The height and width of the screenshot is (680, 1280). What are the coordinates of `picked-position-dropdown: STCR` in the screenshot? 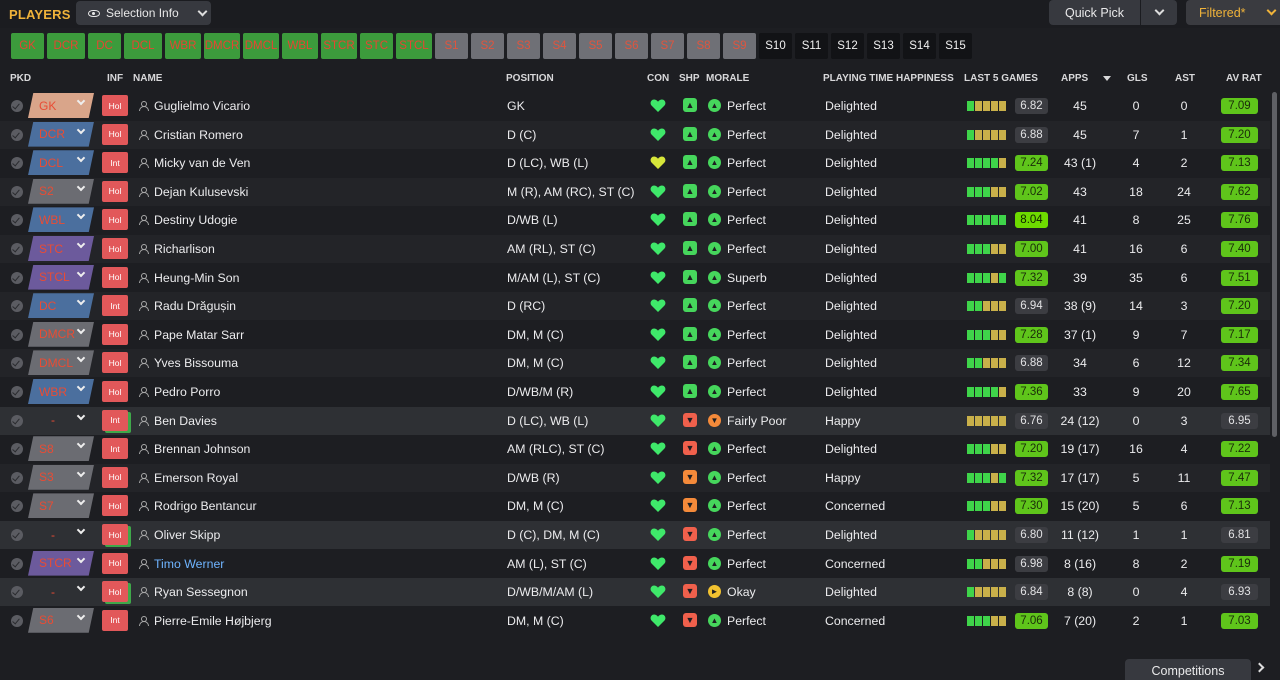 It's located at (61, 563).